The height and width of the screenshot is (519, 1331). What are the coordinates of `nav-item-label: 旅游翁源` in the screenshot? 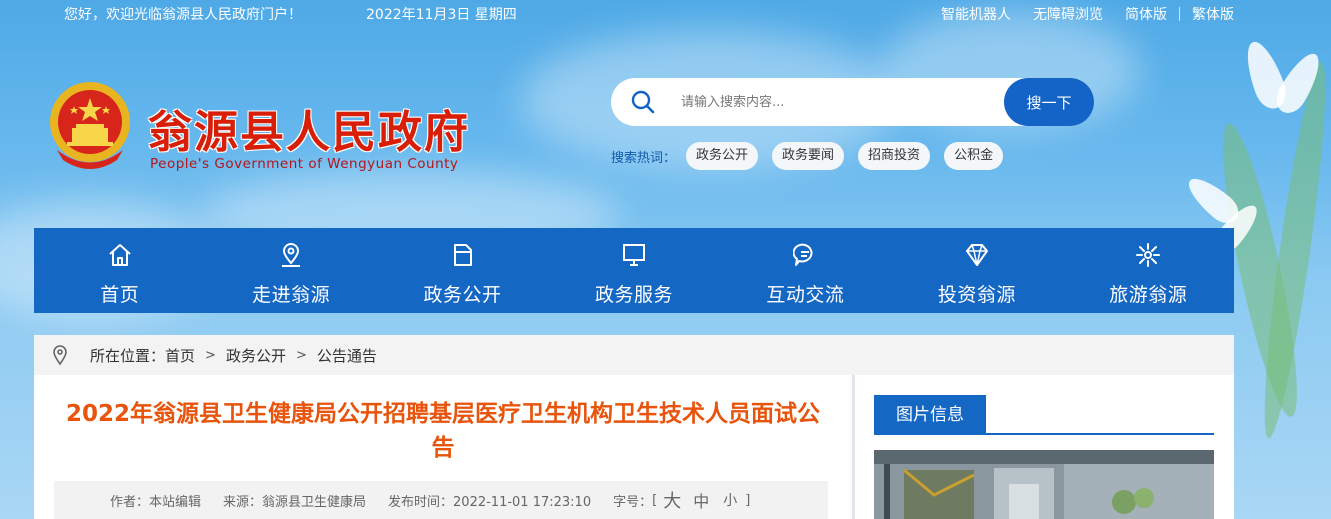 It's located at (1148, 295).